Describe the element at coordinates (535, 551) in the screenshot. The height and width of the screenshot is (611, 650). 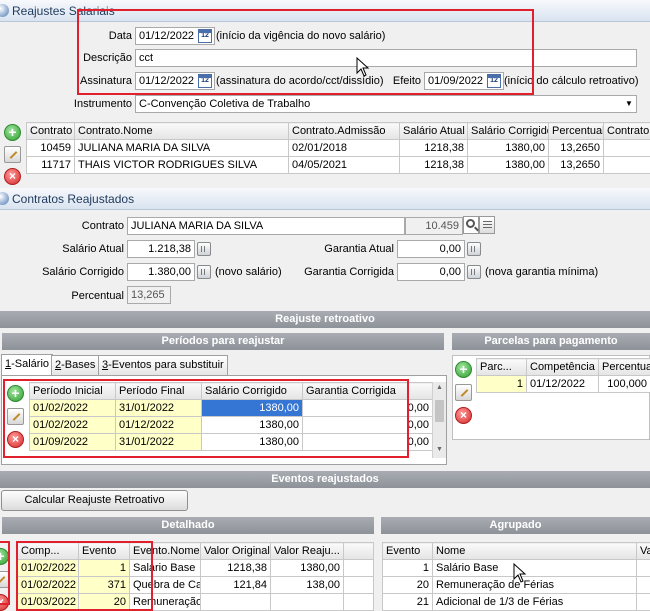
I see `column-header: Nome` at that location.